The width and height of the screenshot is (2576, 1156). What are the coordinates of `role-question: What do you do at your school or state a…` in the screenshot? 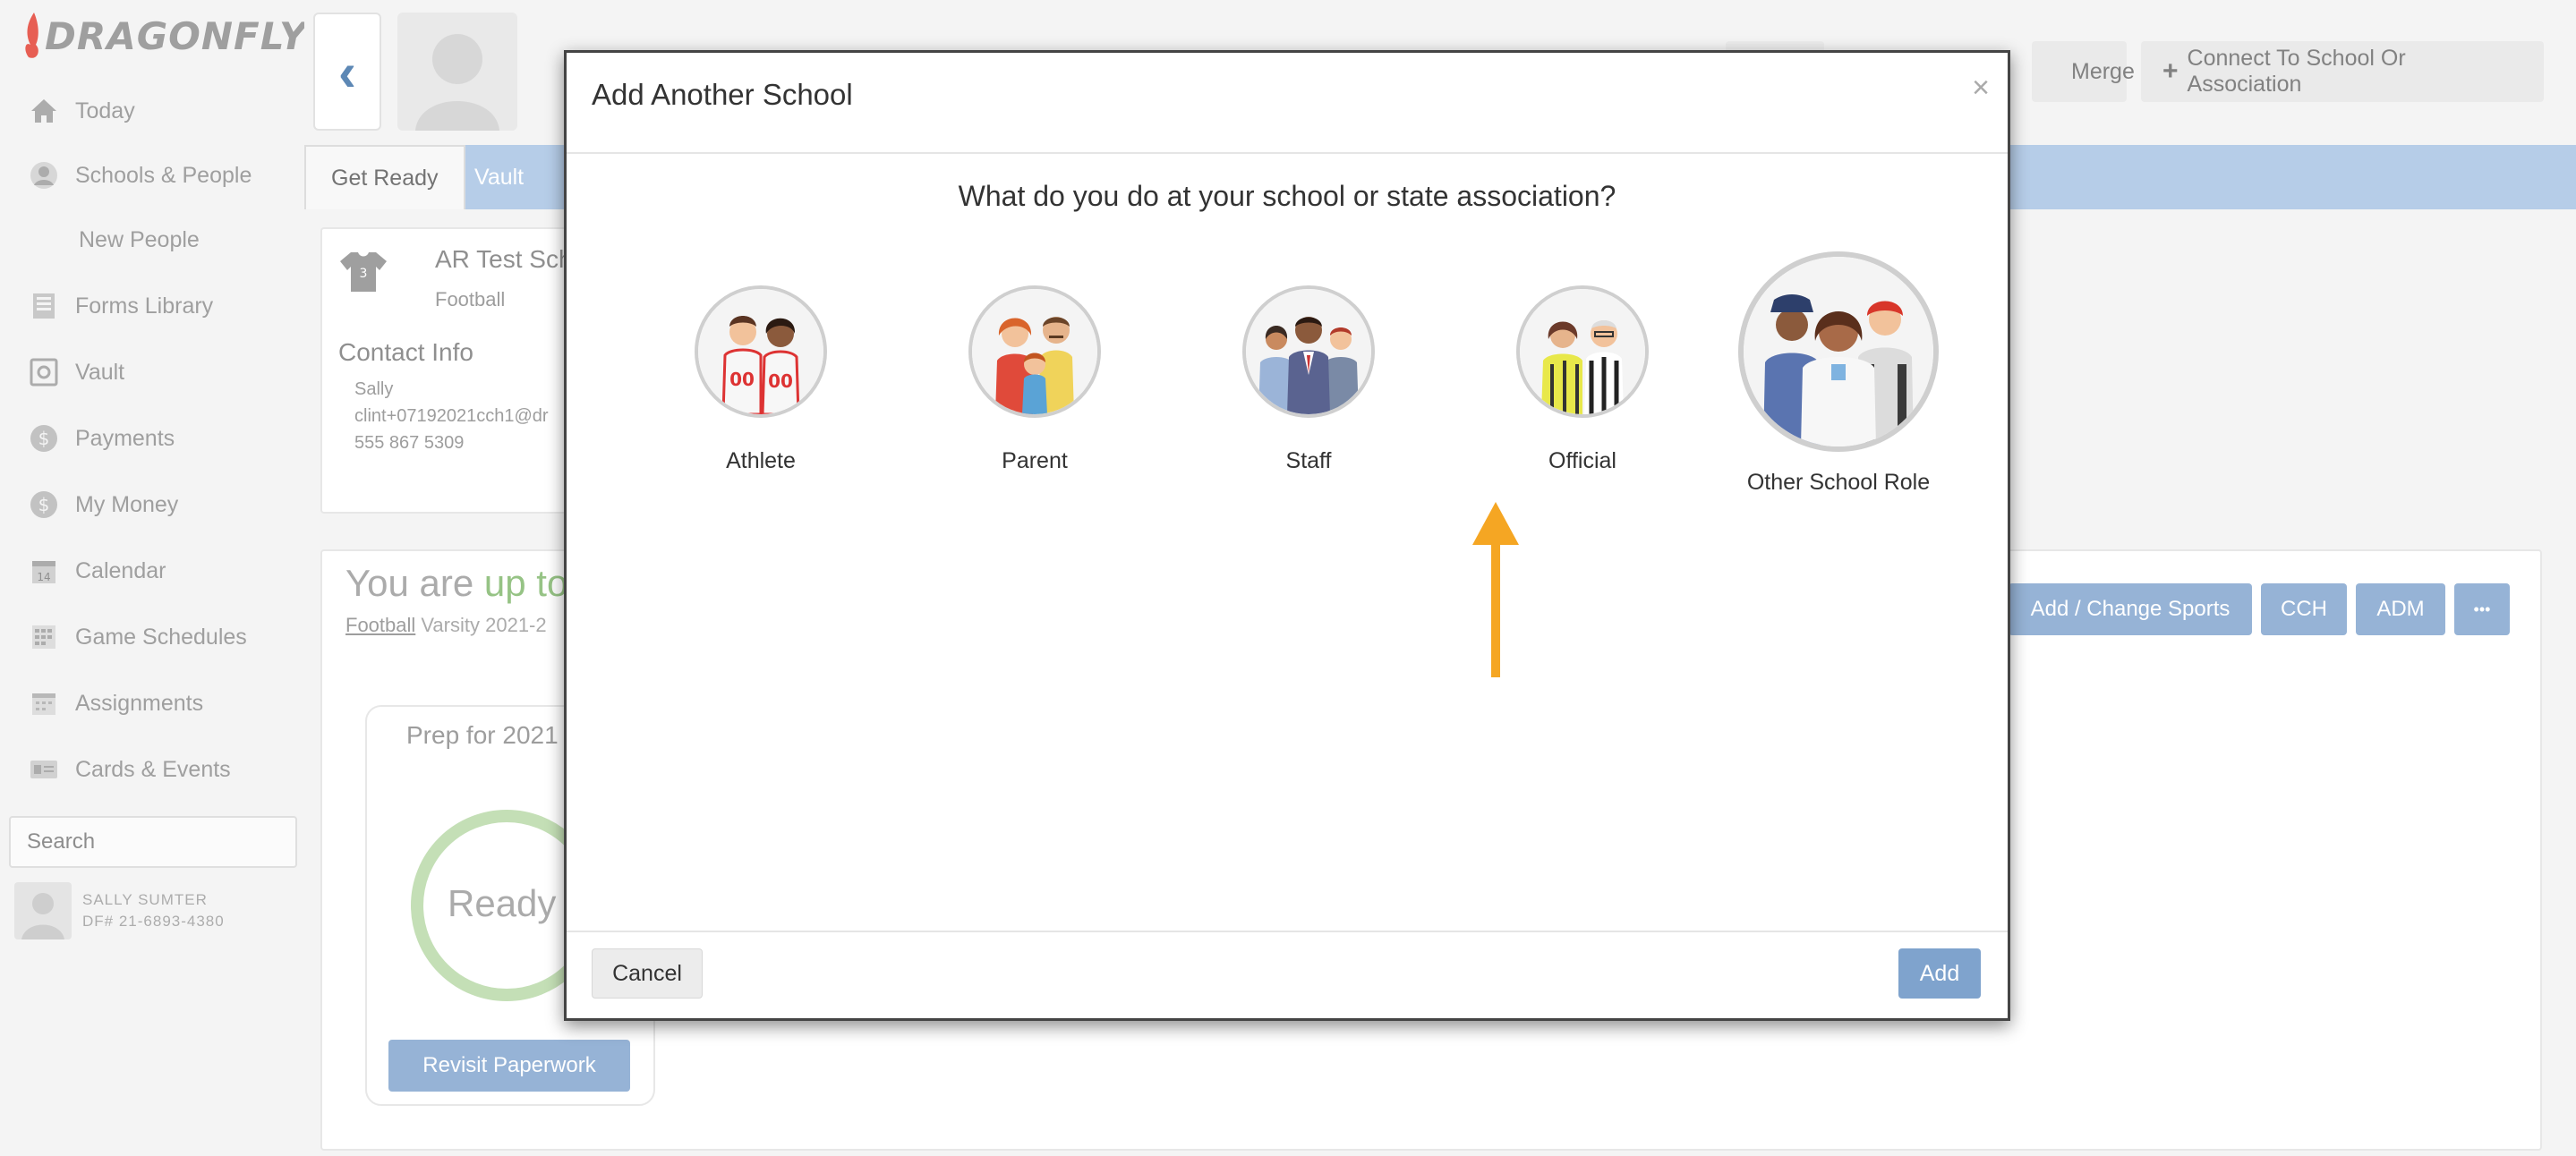 It's located at (1287, 196).